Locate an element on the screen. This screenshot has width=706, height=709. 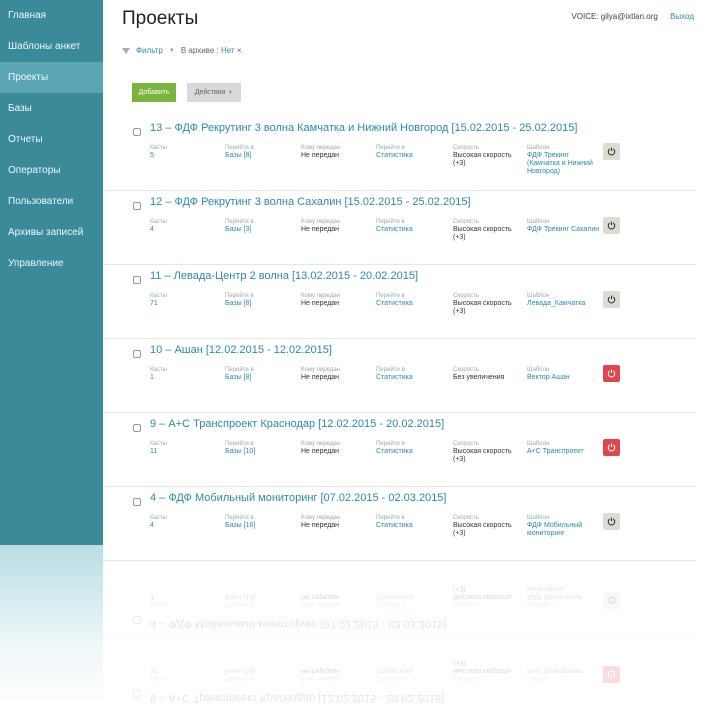
archive-filter-label: В архиве : is located at coordinates (199, 50).